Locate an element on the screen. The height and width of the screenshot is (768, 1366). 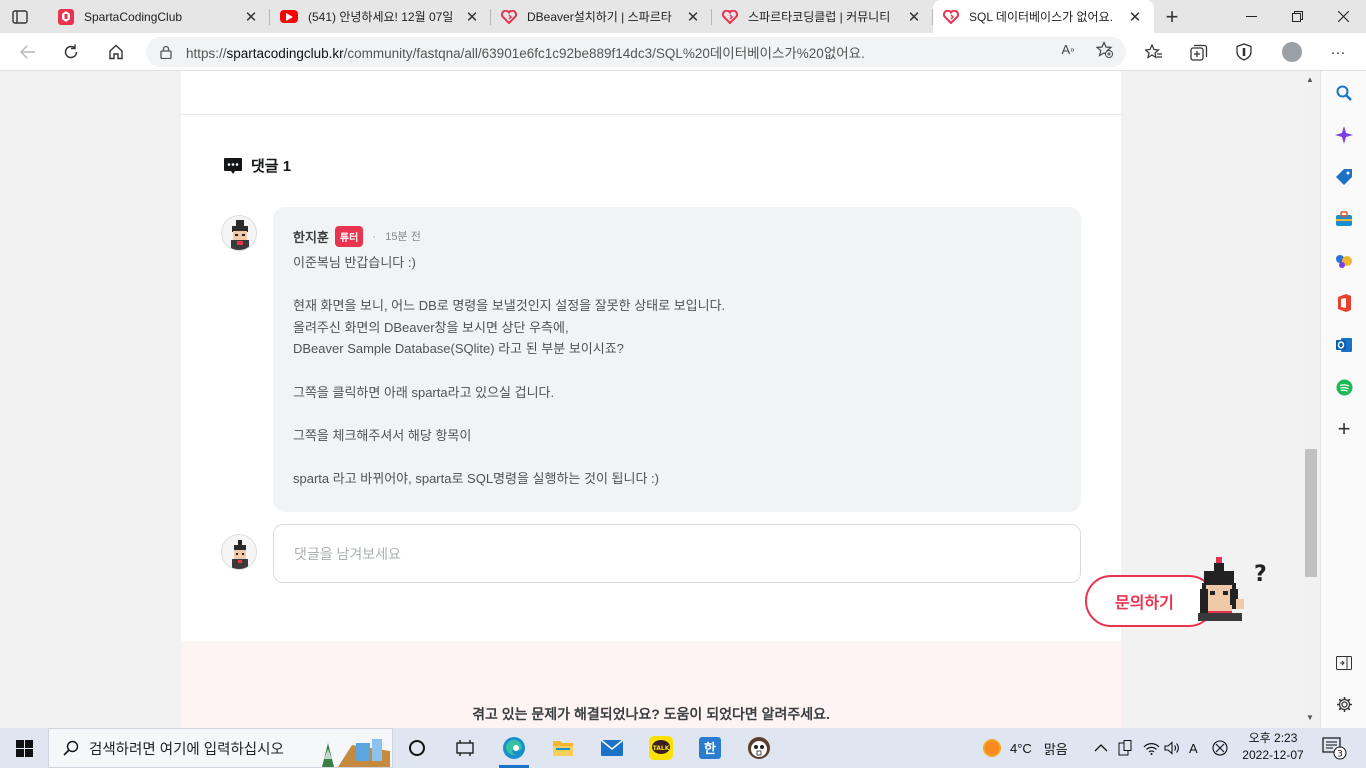
notification-center-icon: 3 is located at coordinates (1335, 748).